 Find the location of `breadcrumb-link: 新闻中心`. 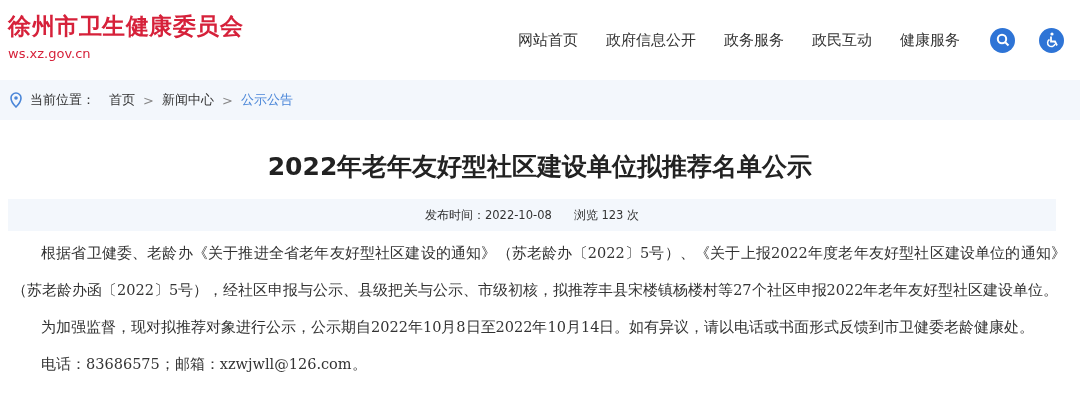

breadcrumb-link: 新闻中心 is located at coordinates (187, 100).